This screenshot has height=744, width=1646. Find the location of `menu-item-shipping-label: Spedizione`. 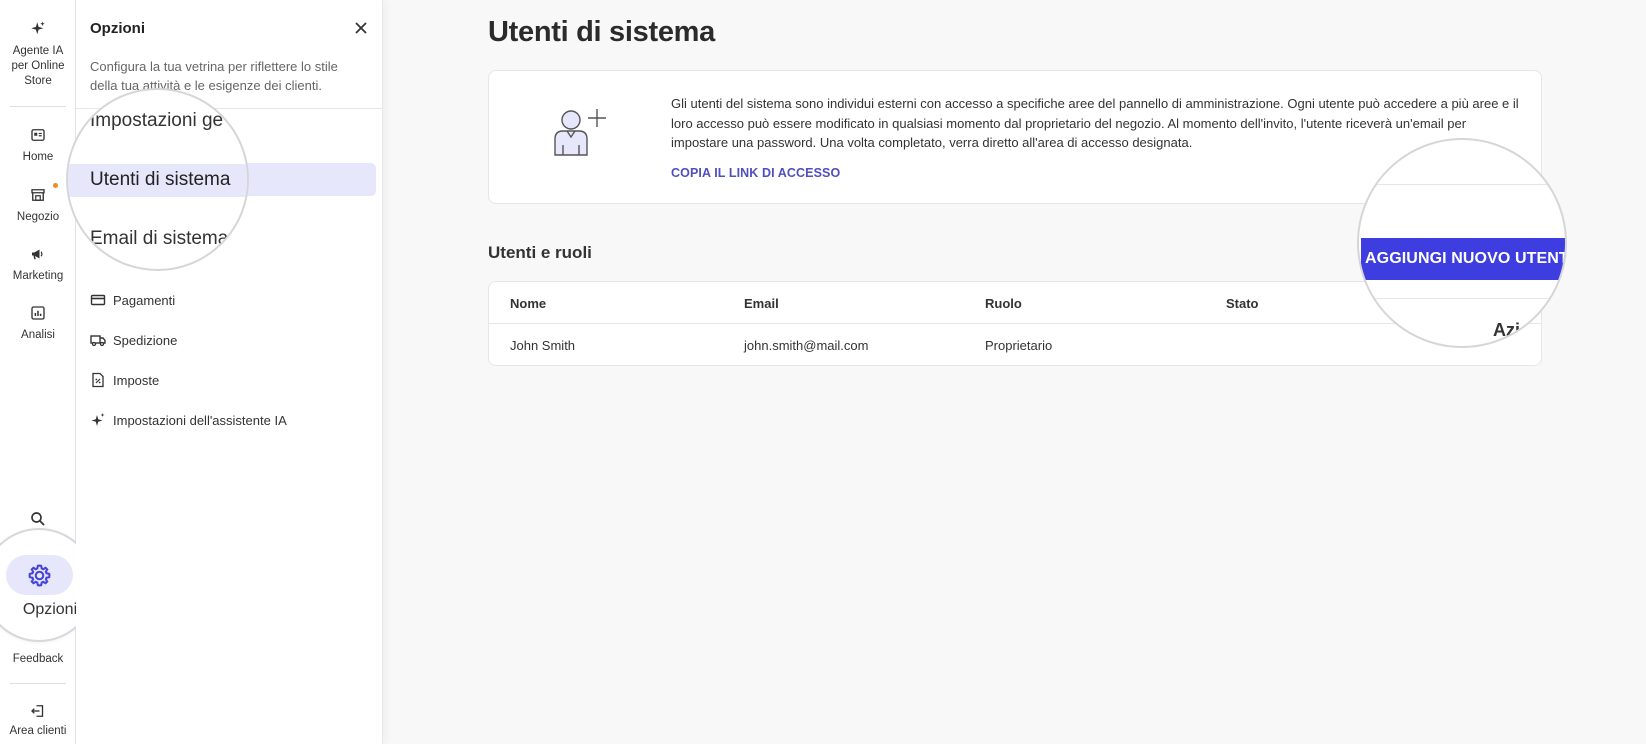

menu-item-shipping-label: Spedizione is located at coordinates (145, 340).